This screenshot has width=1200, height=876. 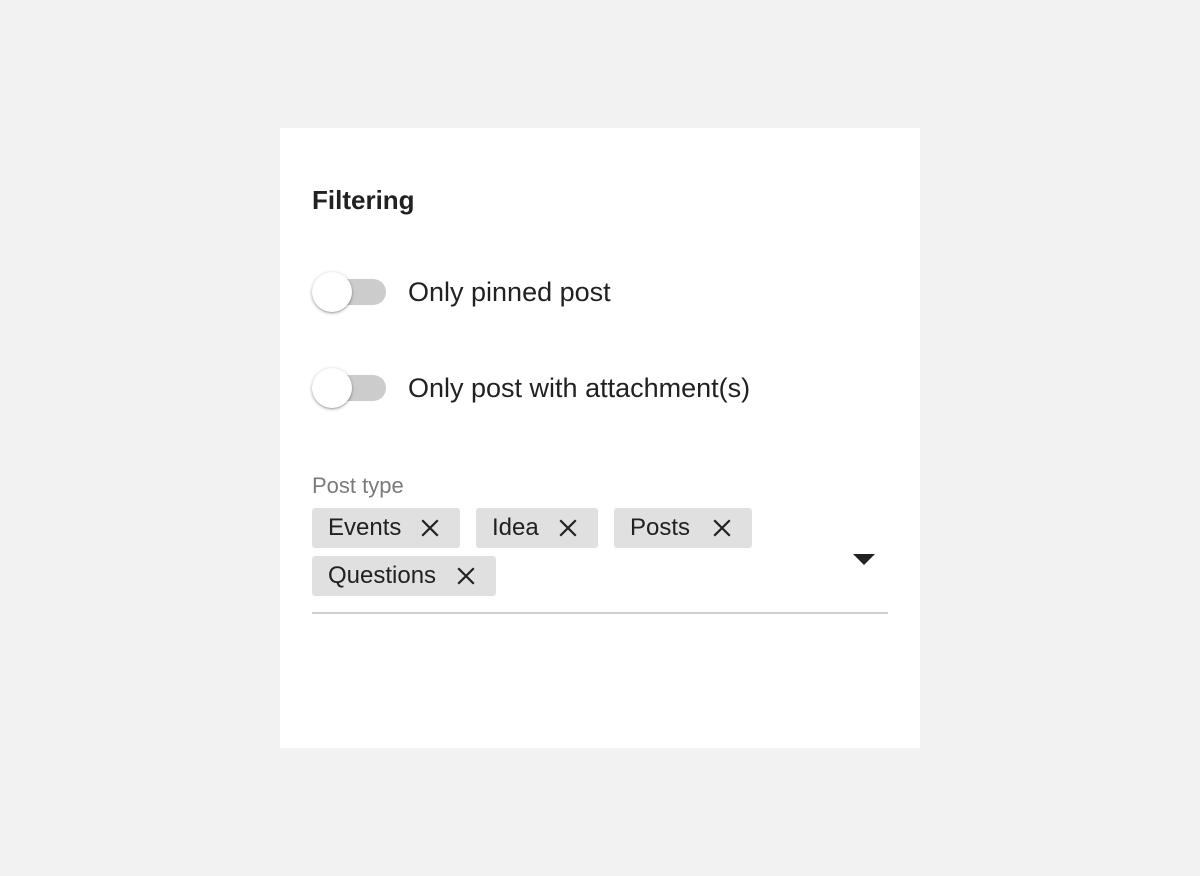 I want to click on chip-label: Posts, so click(x=660, y=527).